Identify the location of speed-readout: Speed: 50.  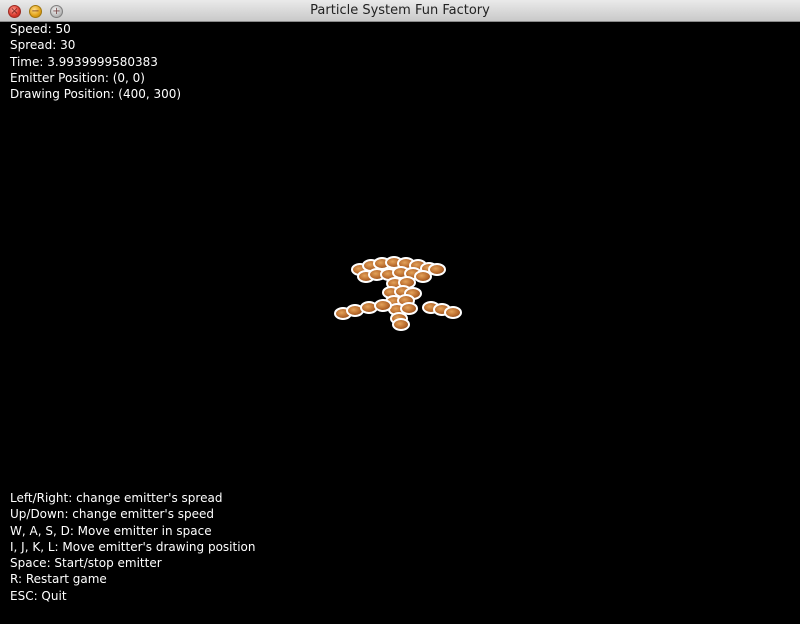
(40, 29).